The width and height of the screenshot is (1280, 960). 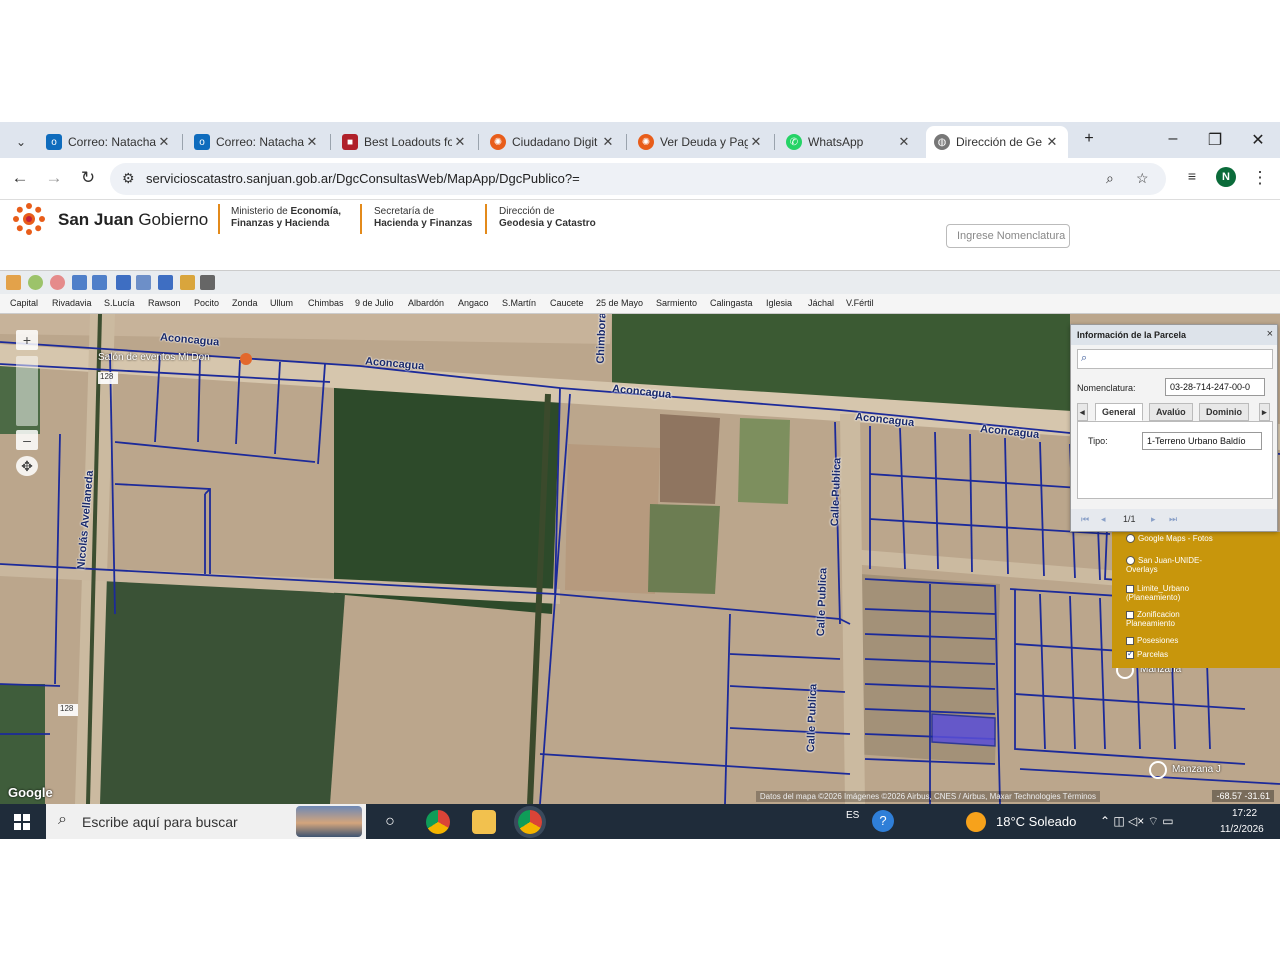 What do you see at coordinates (426, 303) in the screenshot?
I see `department-link: Albardón` at bounding box center [426, 303].